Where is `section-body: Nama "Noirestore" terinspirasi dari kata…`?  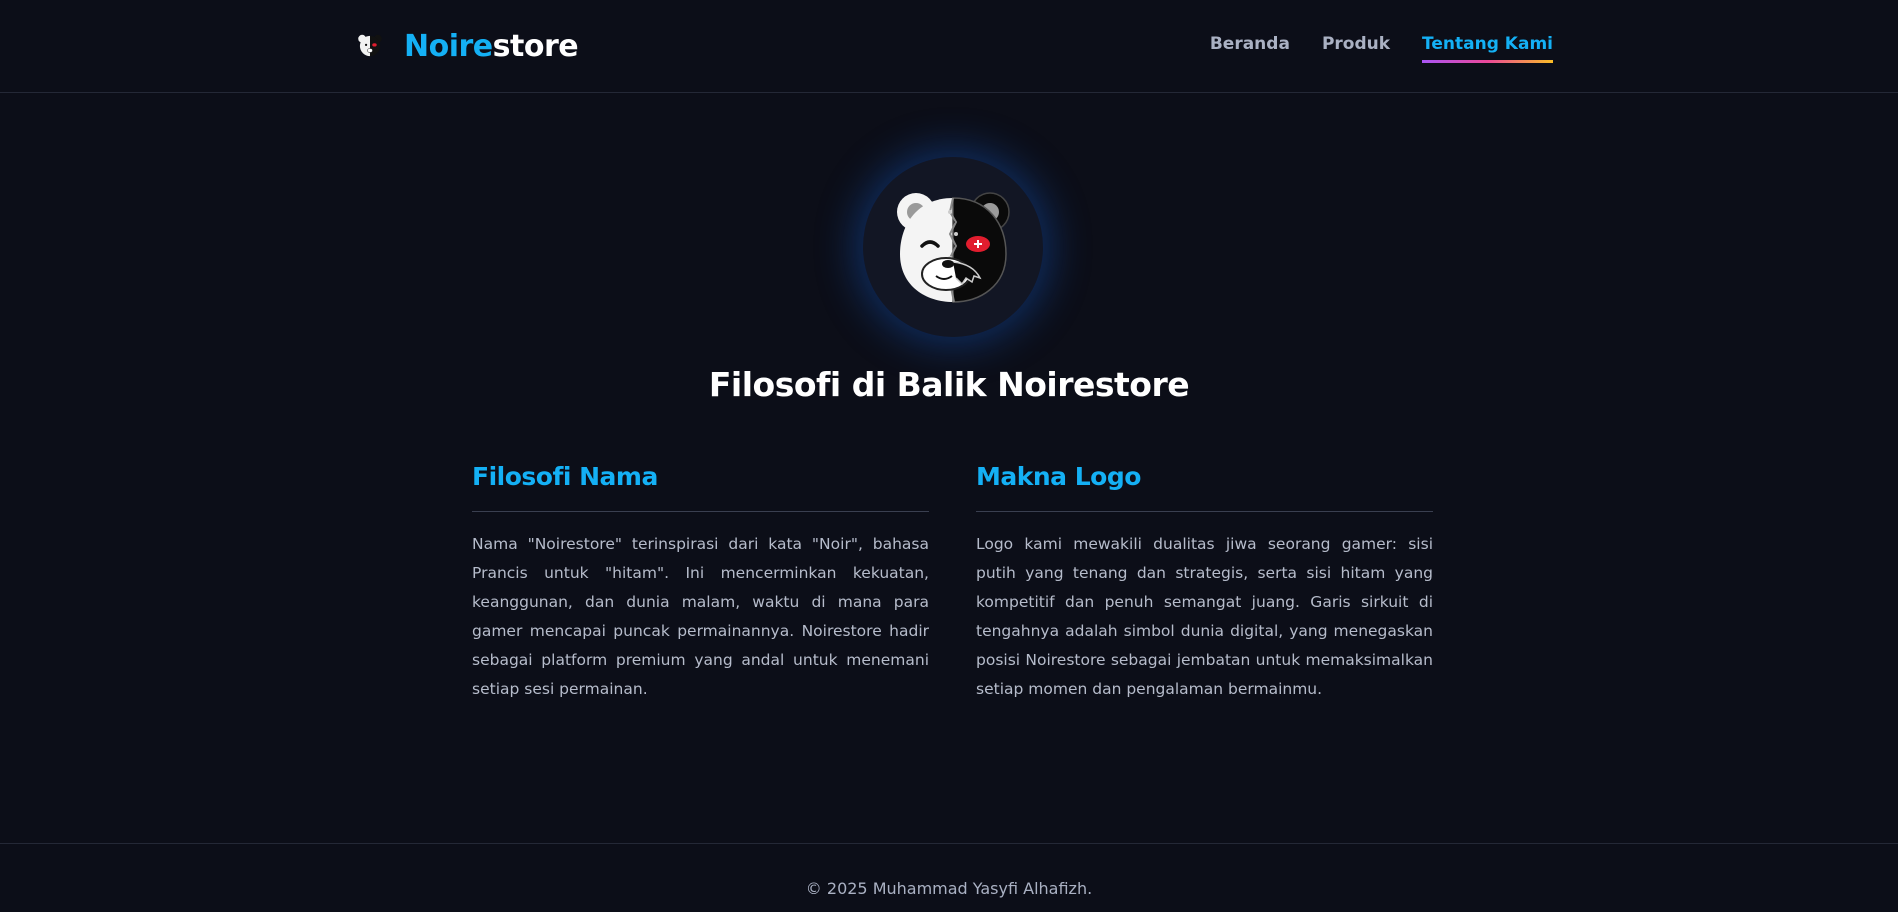 section-body: Nama "Noirestore" terinspirasi dari kata… is located at coordinates (700, 616).